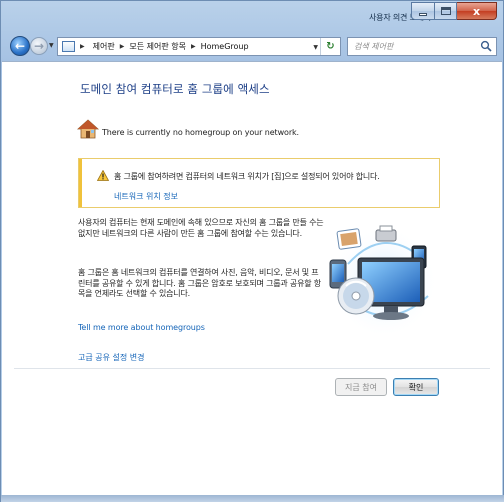 The width and height of the screenshot is (504, 502). I want to click on forward-button: →, so click(39, 46).